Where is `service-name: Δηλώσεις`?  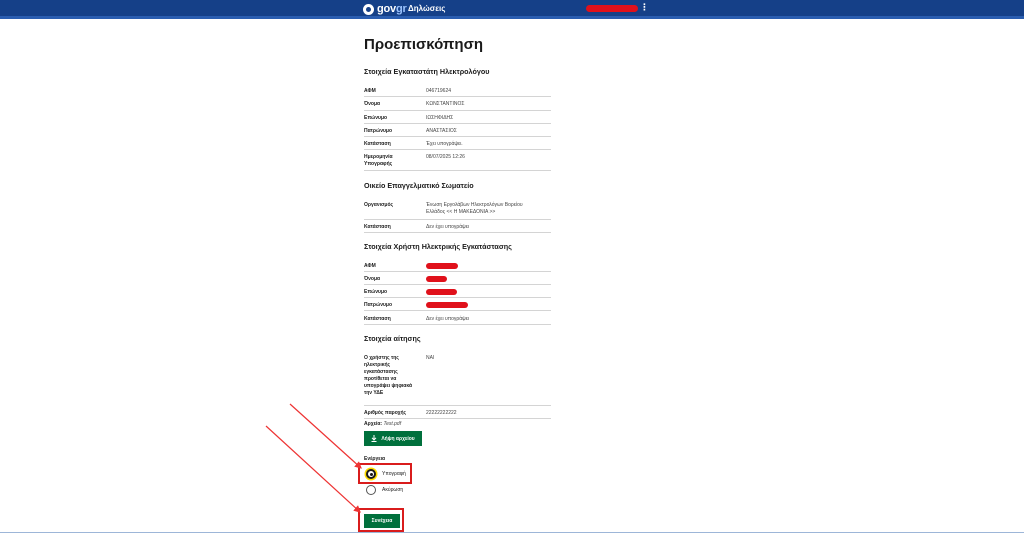 service-name: Δηλώσεις is located at coordinates (426, 8).